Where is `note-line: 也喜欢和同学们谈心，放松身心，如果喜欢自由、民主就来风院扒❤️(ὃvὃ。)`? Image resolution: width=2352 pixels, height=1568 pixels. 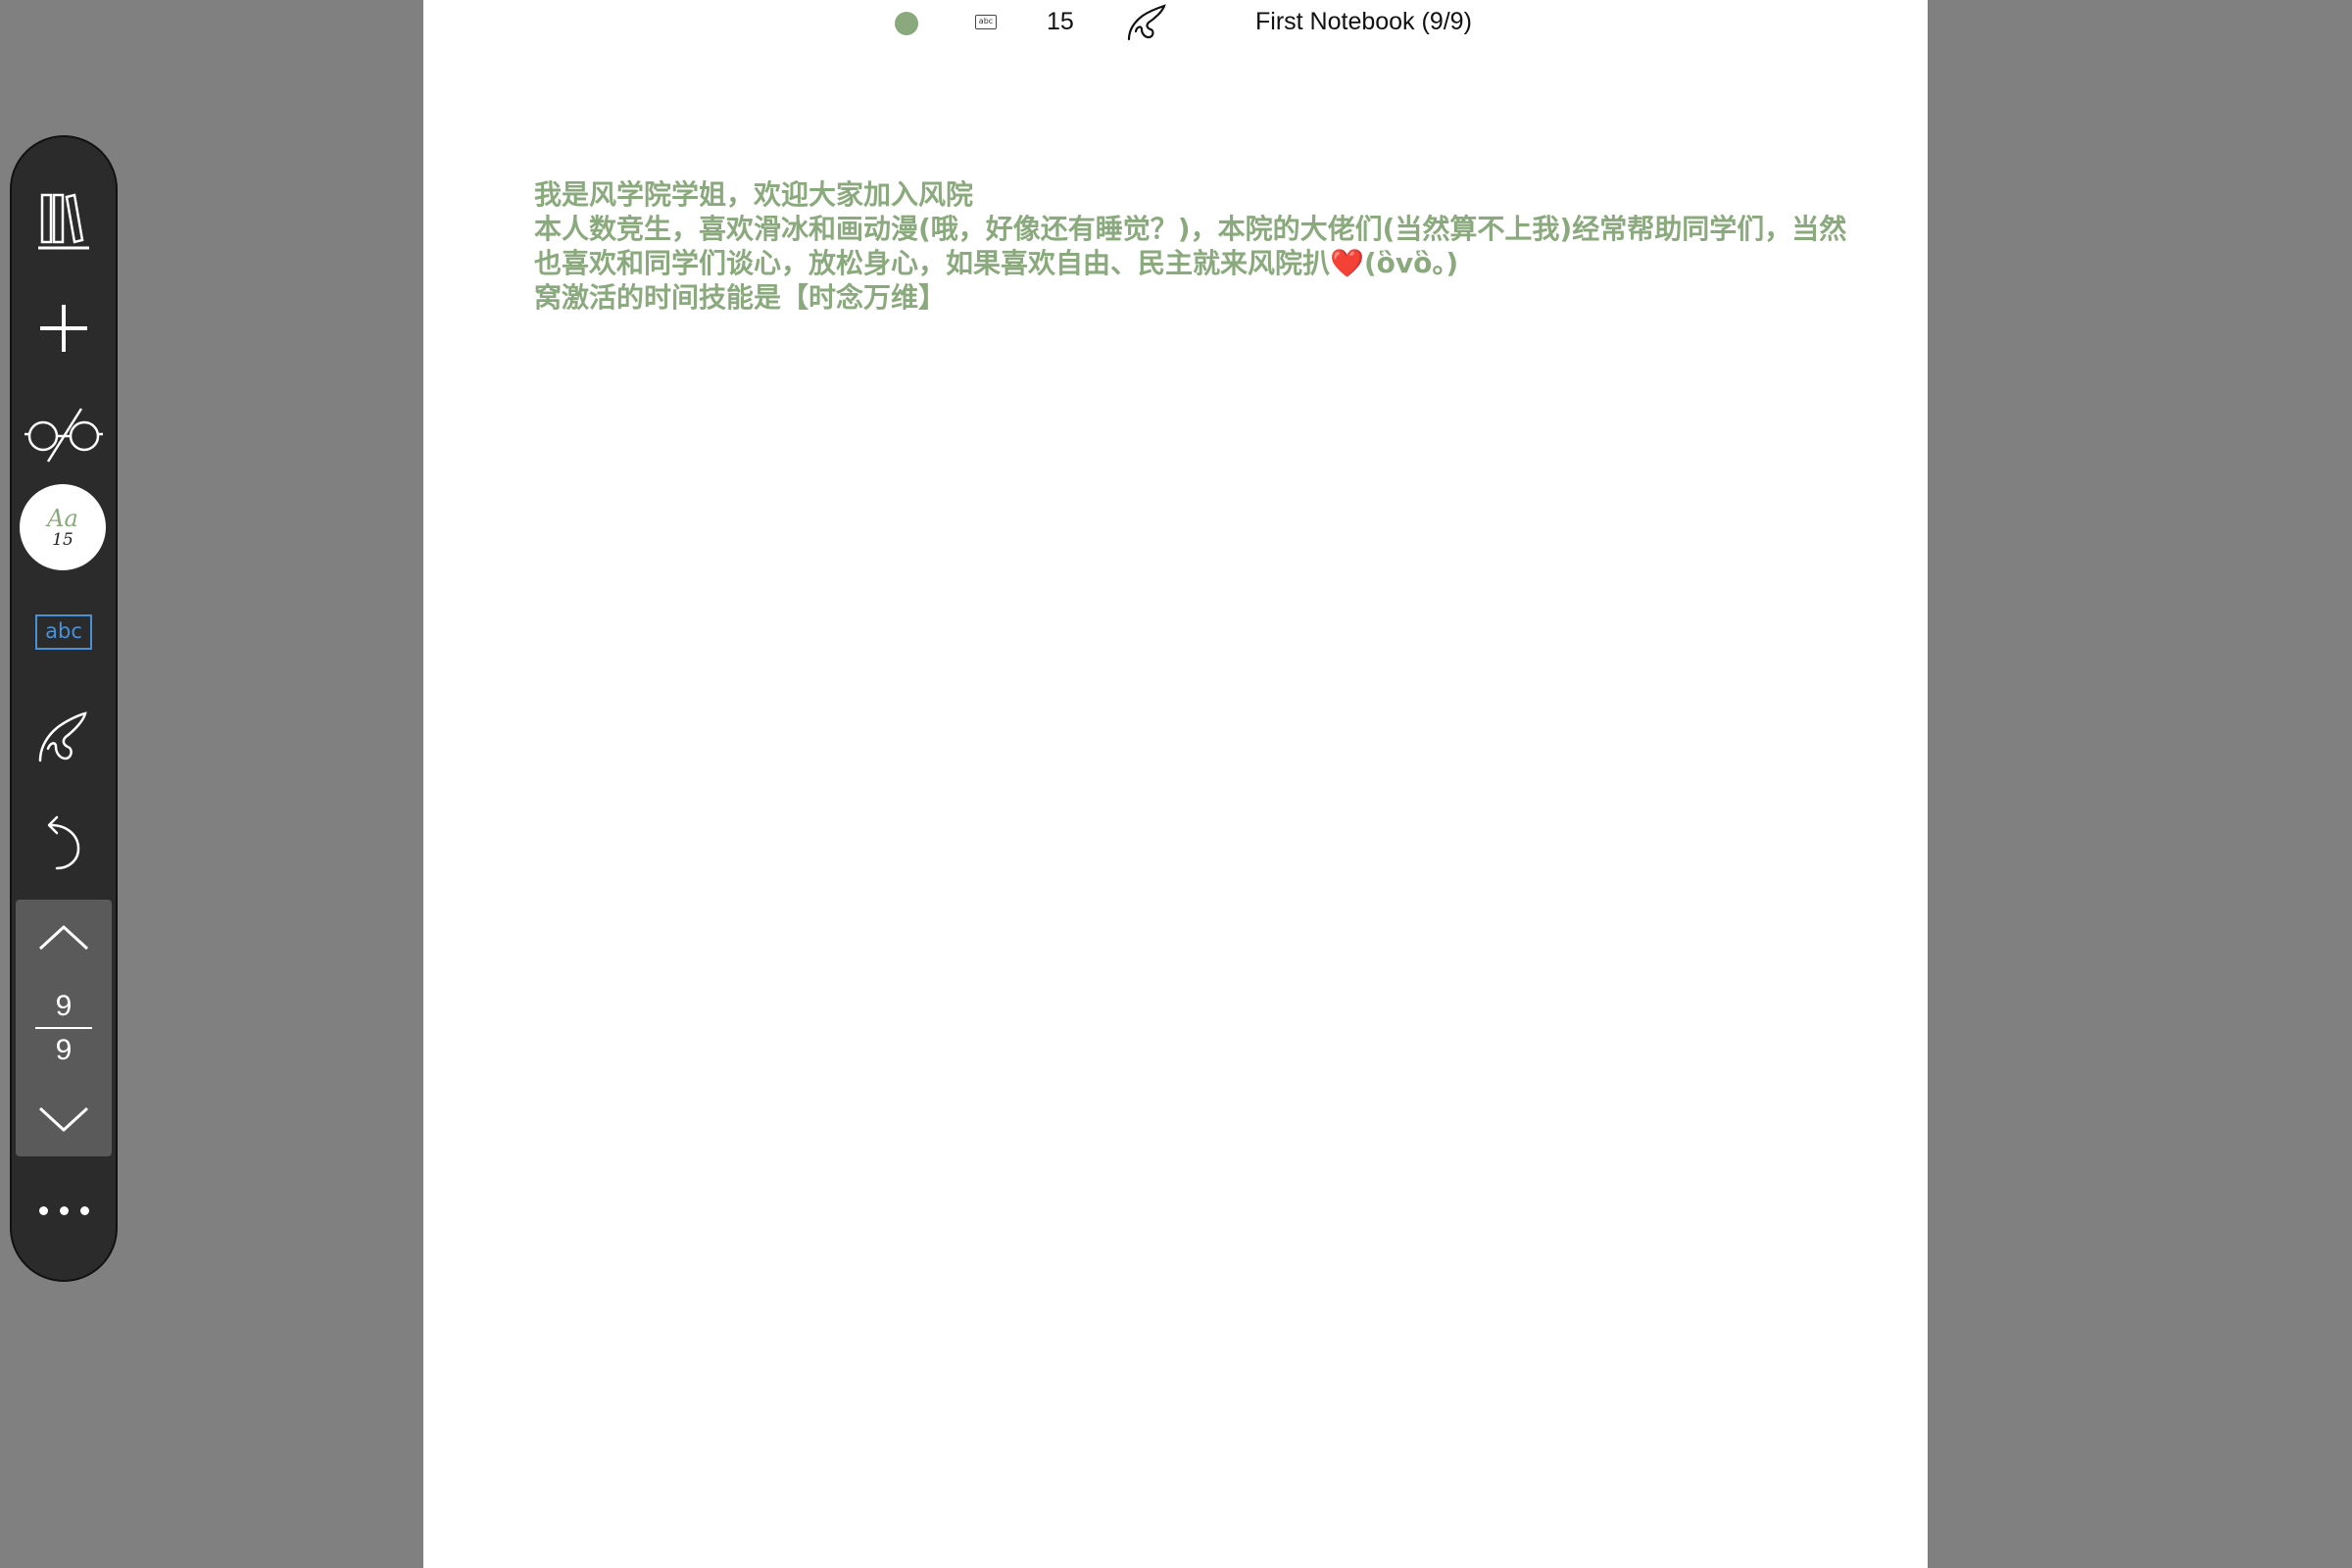
note-line: 也喜欢和同学们谈心，放松身心，如果喜欢自由、民主就来风院扒❤️(ὃvὃ。) is located at coordinates (996, 263).